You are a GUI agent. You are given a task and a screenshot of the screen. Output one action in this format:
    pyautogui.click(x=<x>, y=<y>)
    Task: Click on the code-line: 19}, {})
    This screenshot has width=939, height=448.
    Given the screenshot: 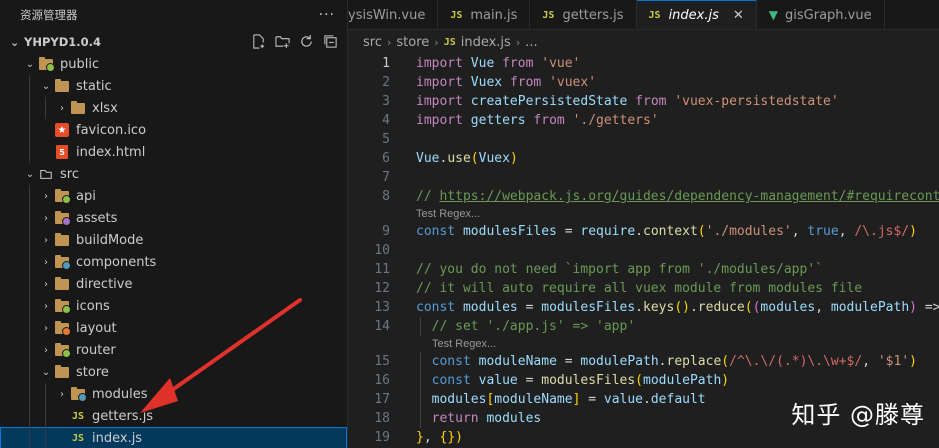 What is the action you would take?
    pyautogui.click(x=643, y=437)
    